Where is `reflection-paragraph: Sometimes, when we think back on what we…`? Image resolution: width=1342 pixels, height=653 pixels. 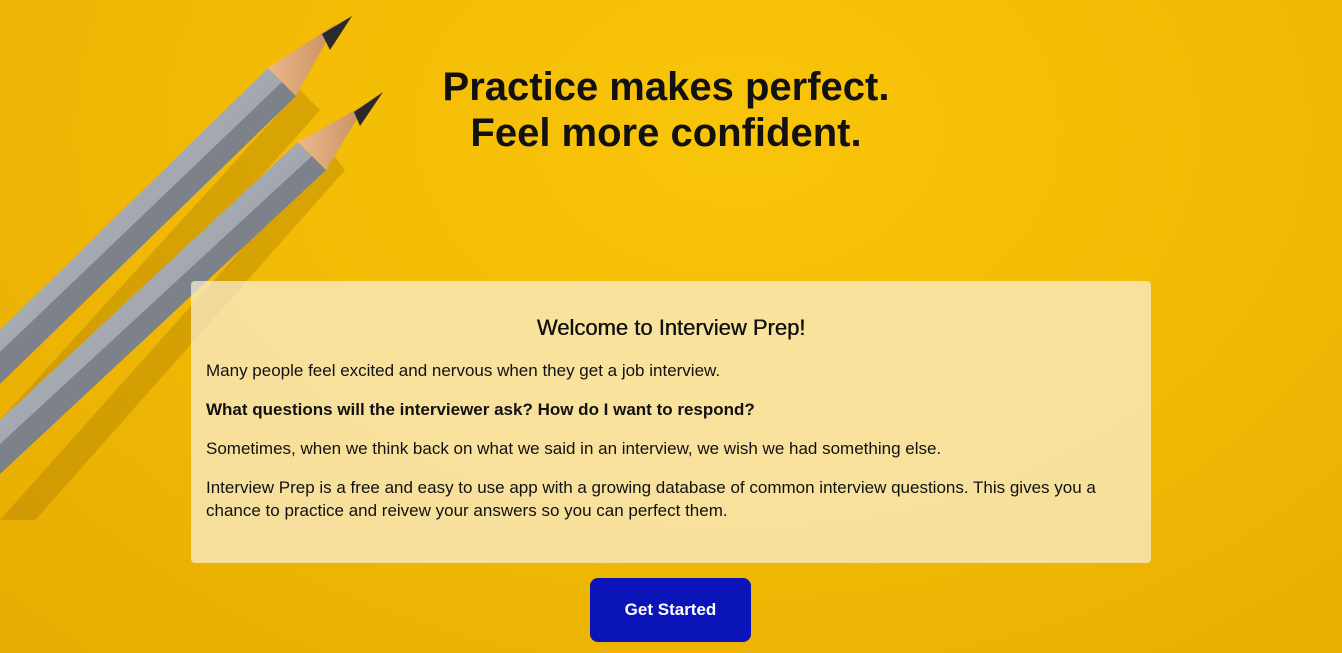
reflection-paragraph: Sometimes, when we think back on what we… is located at coordinates (574, 448).